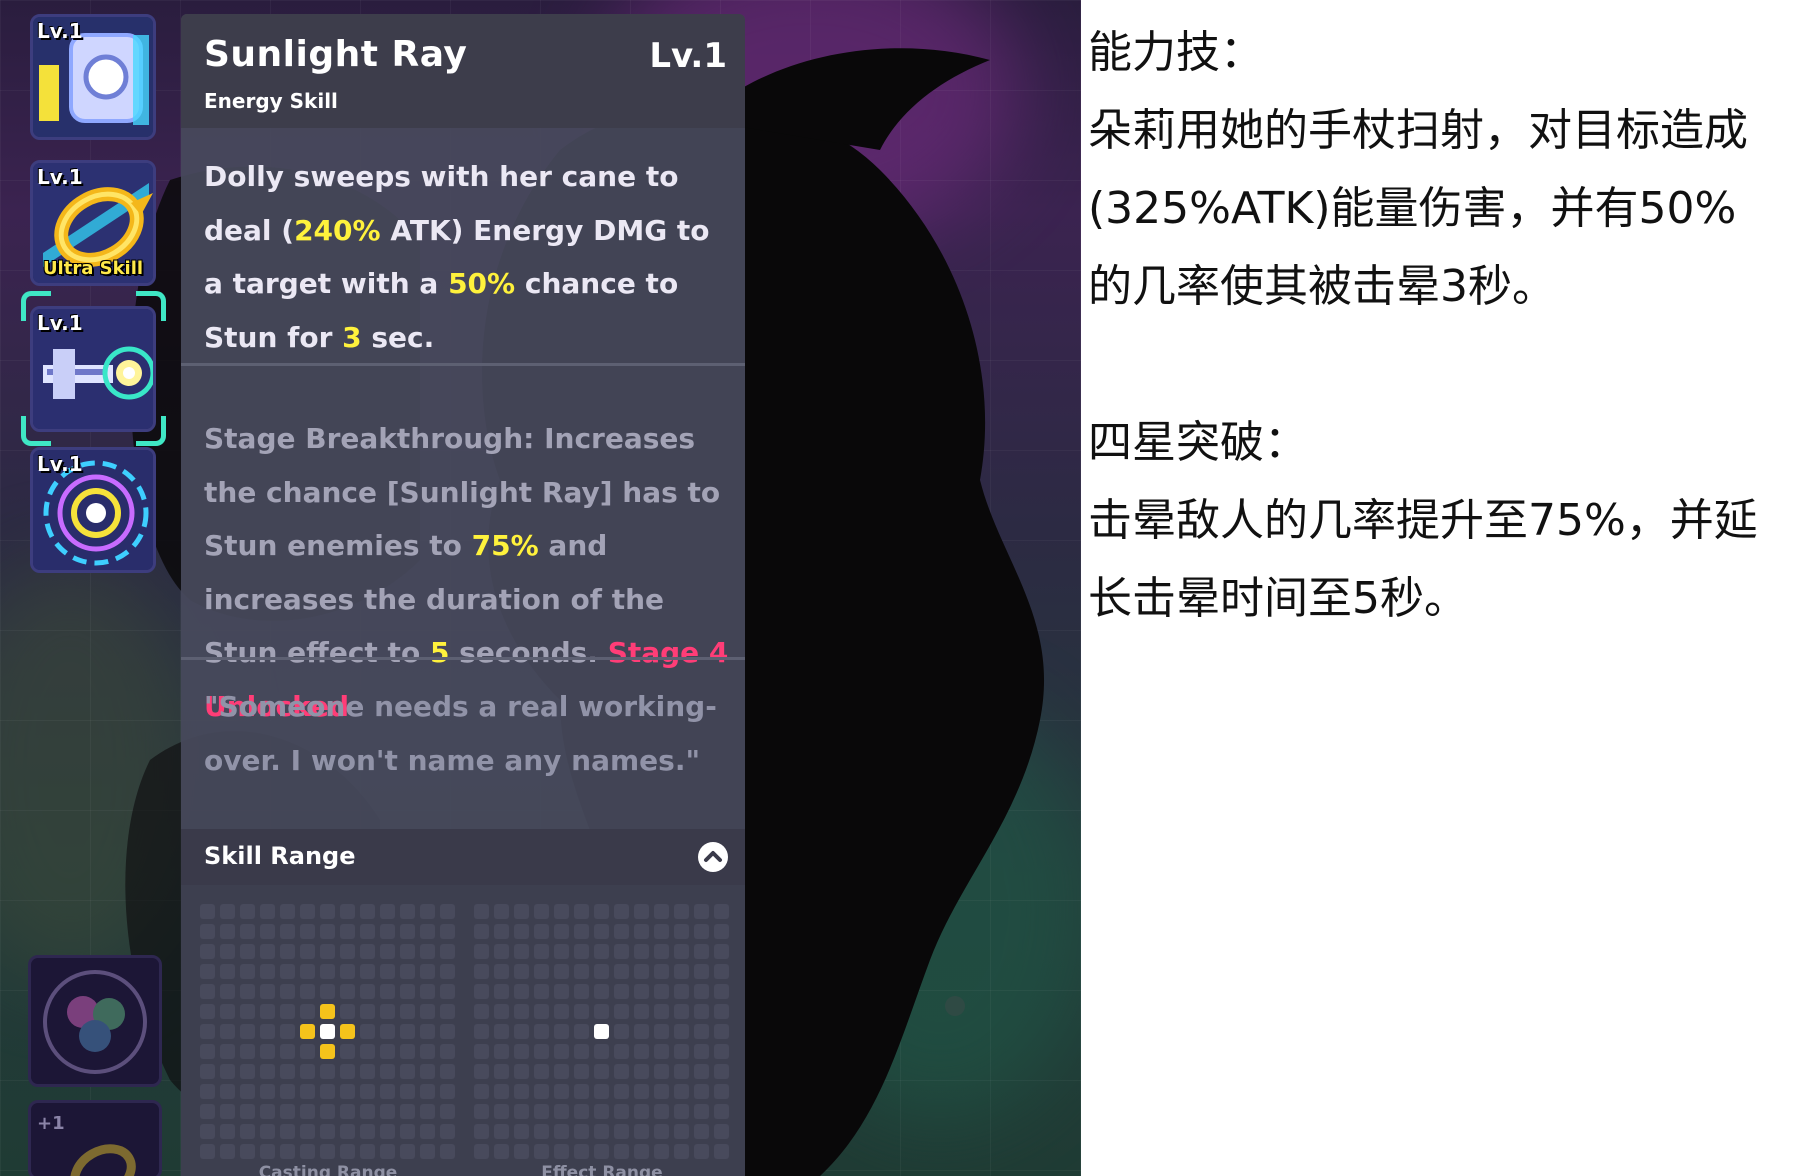 The image size is (1800, 1176). I want to click on selection-bracket, so click(151, 306).